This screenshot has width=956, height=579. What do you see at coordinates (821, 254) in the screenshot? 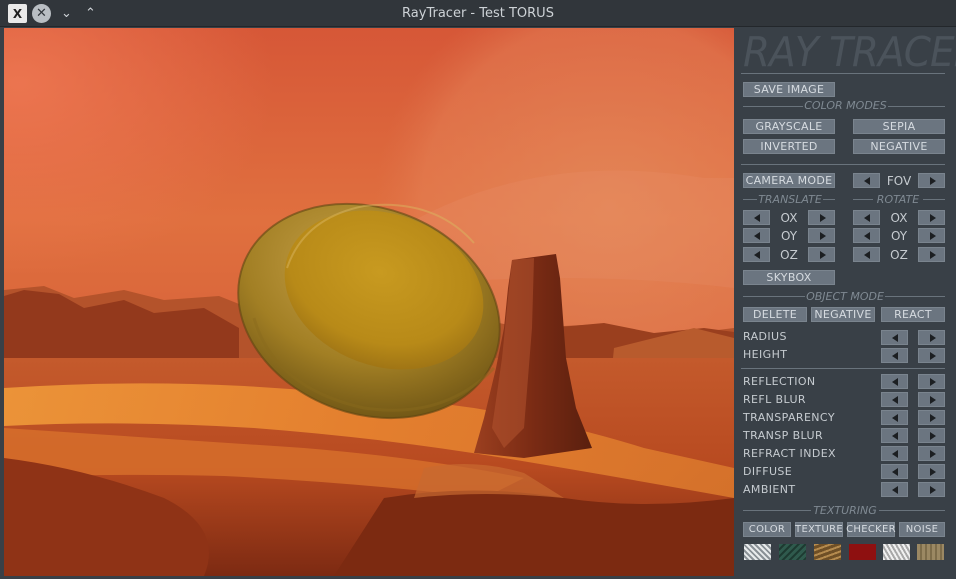
I see `translate-oz-increase-button` at bounding box center [821, 254].